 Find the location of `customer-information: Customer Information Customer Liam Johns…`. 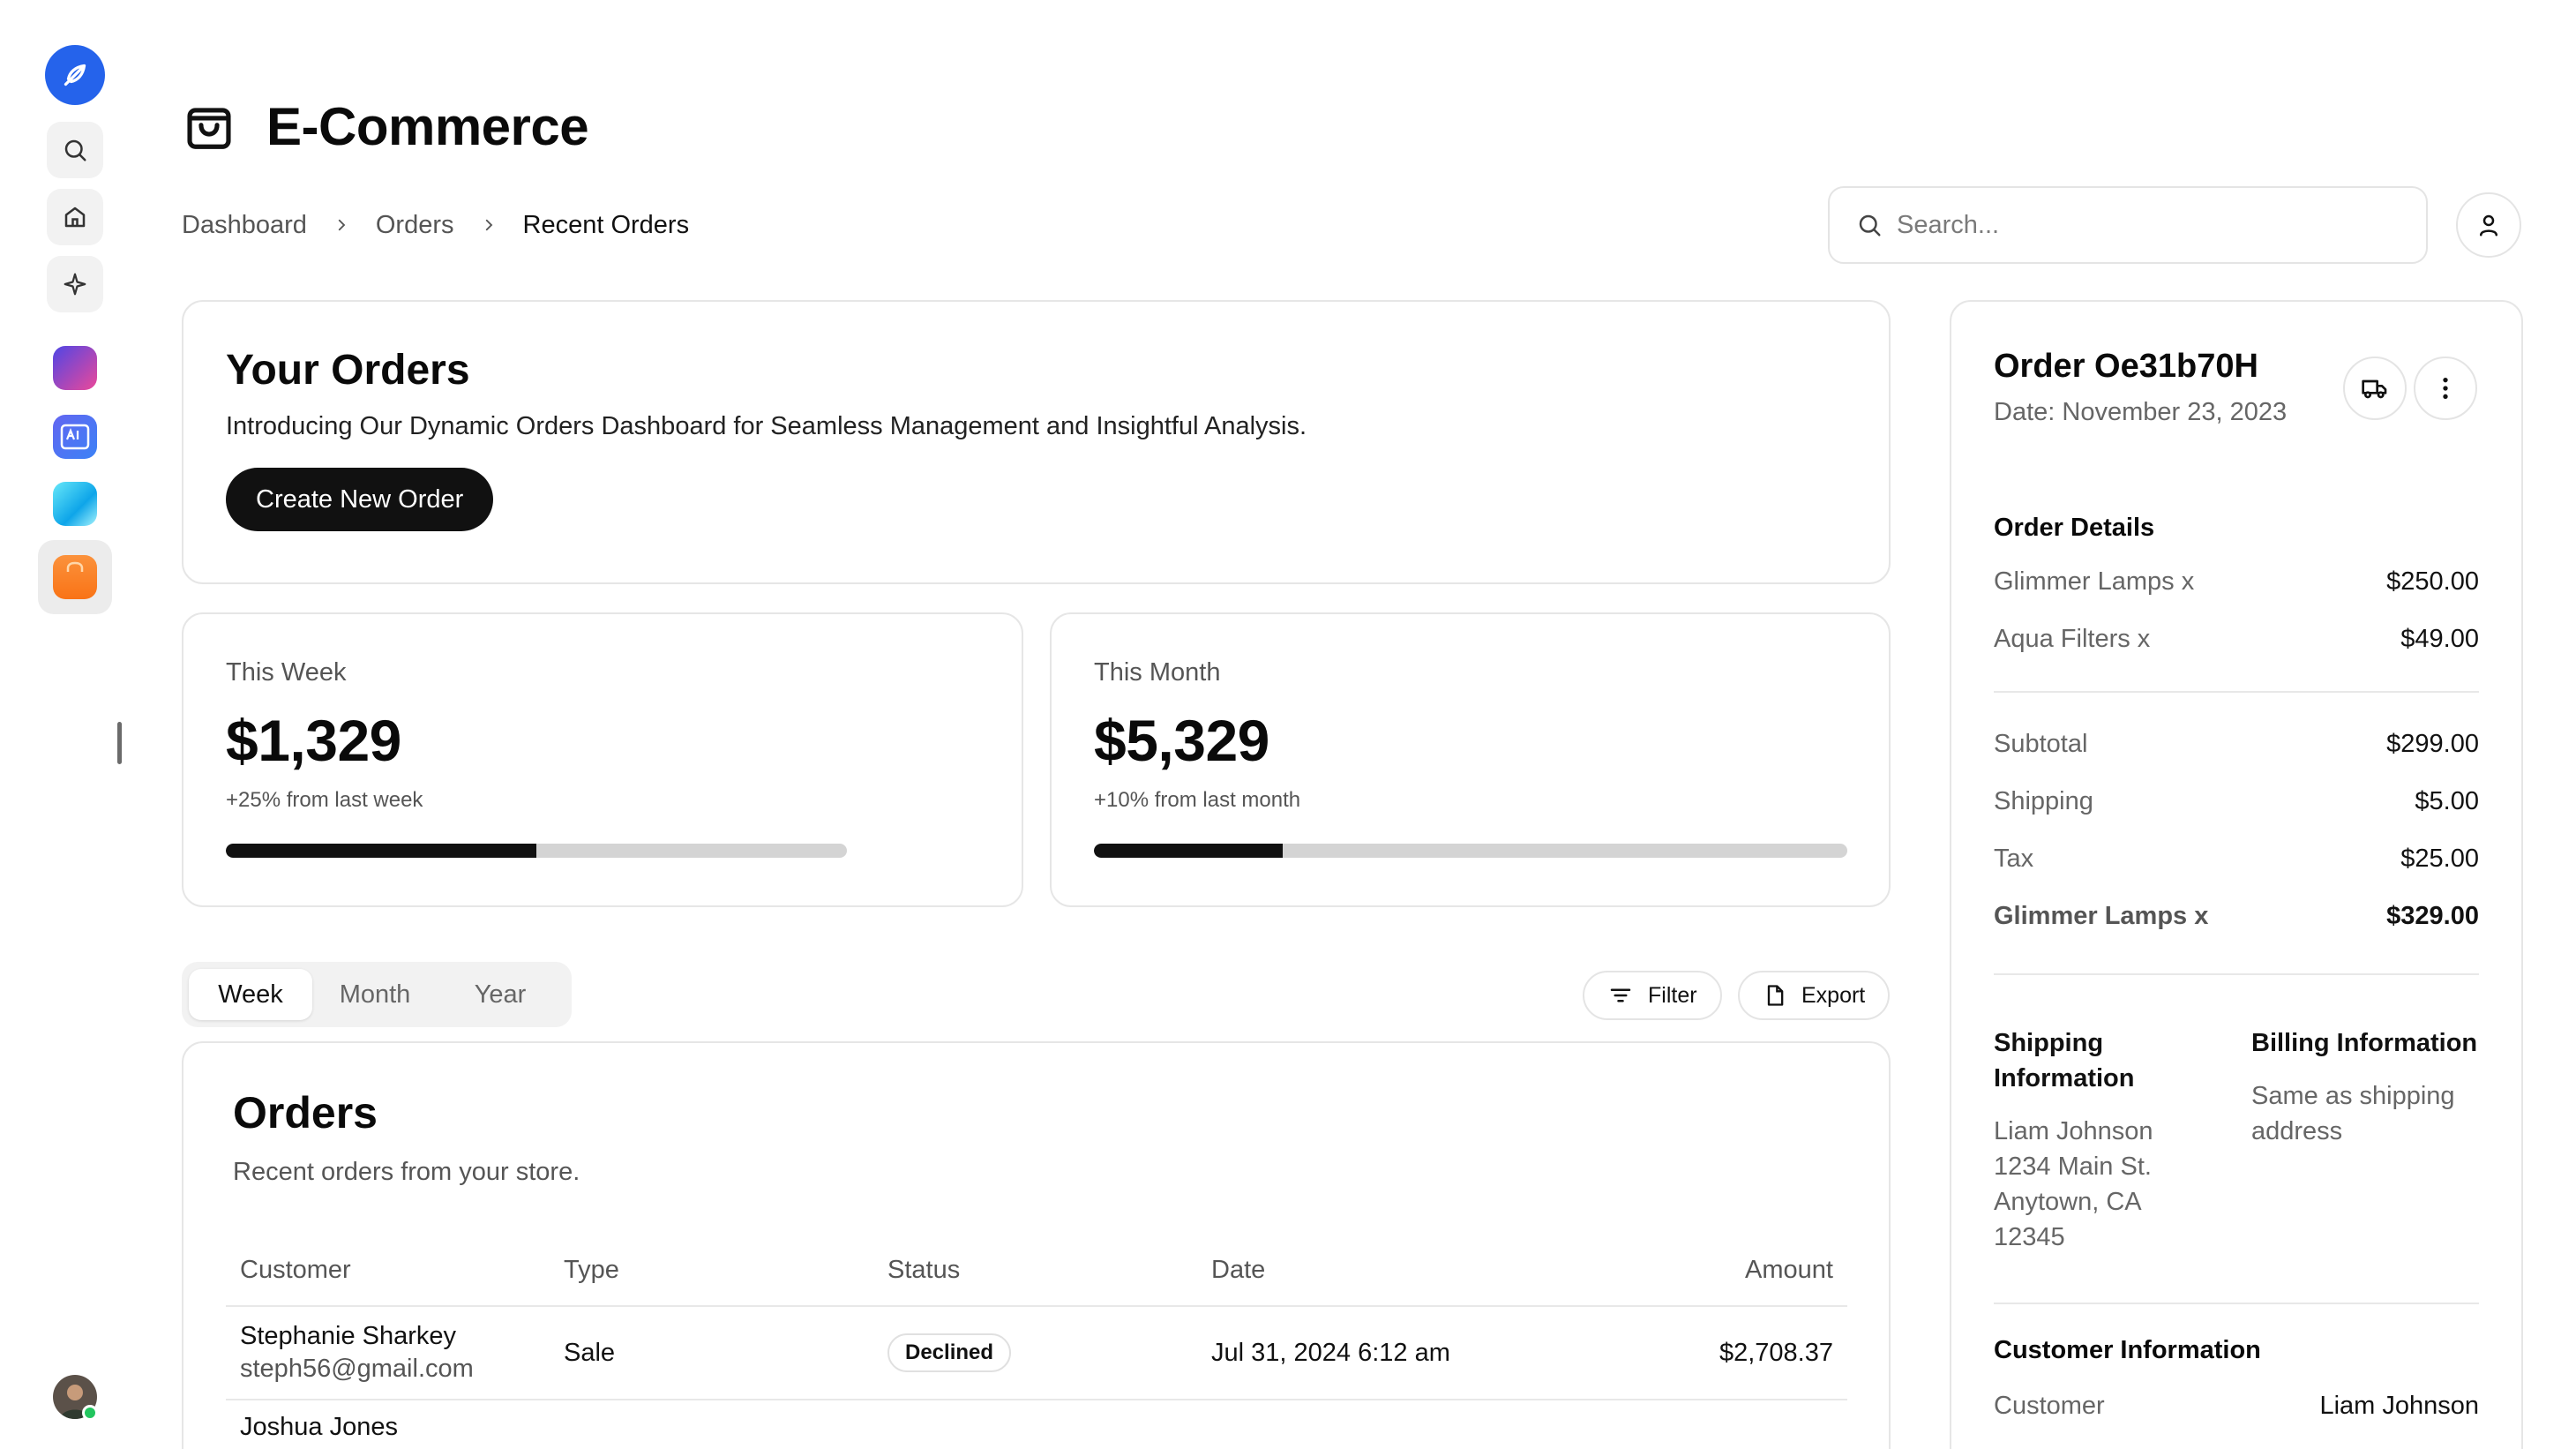

customer-information: Customer Information Customer Liam Johns… is located at coordinates (2236, 1385).